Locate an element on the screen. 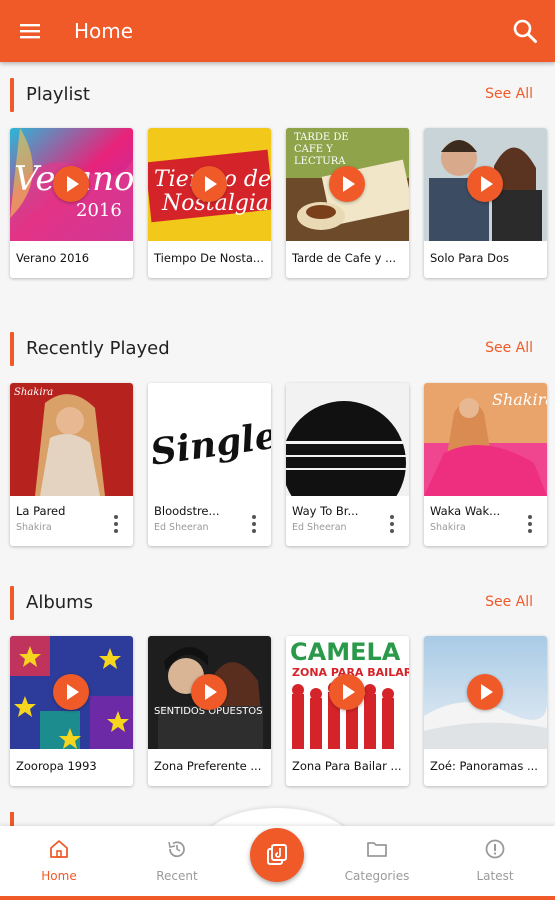  search-icon is located at coordinates (525, 31).